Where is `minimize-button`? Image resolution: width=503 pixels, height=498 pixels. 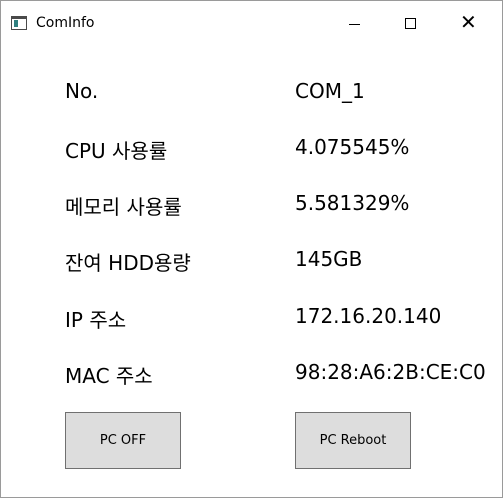 minimize-button is located at coordinates (355, 23).